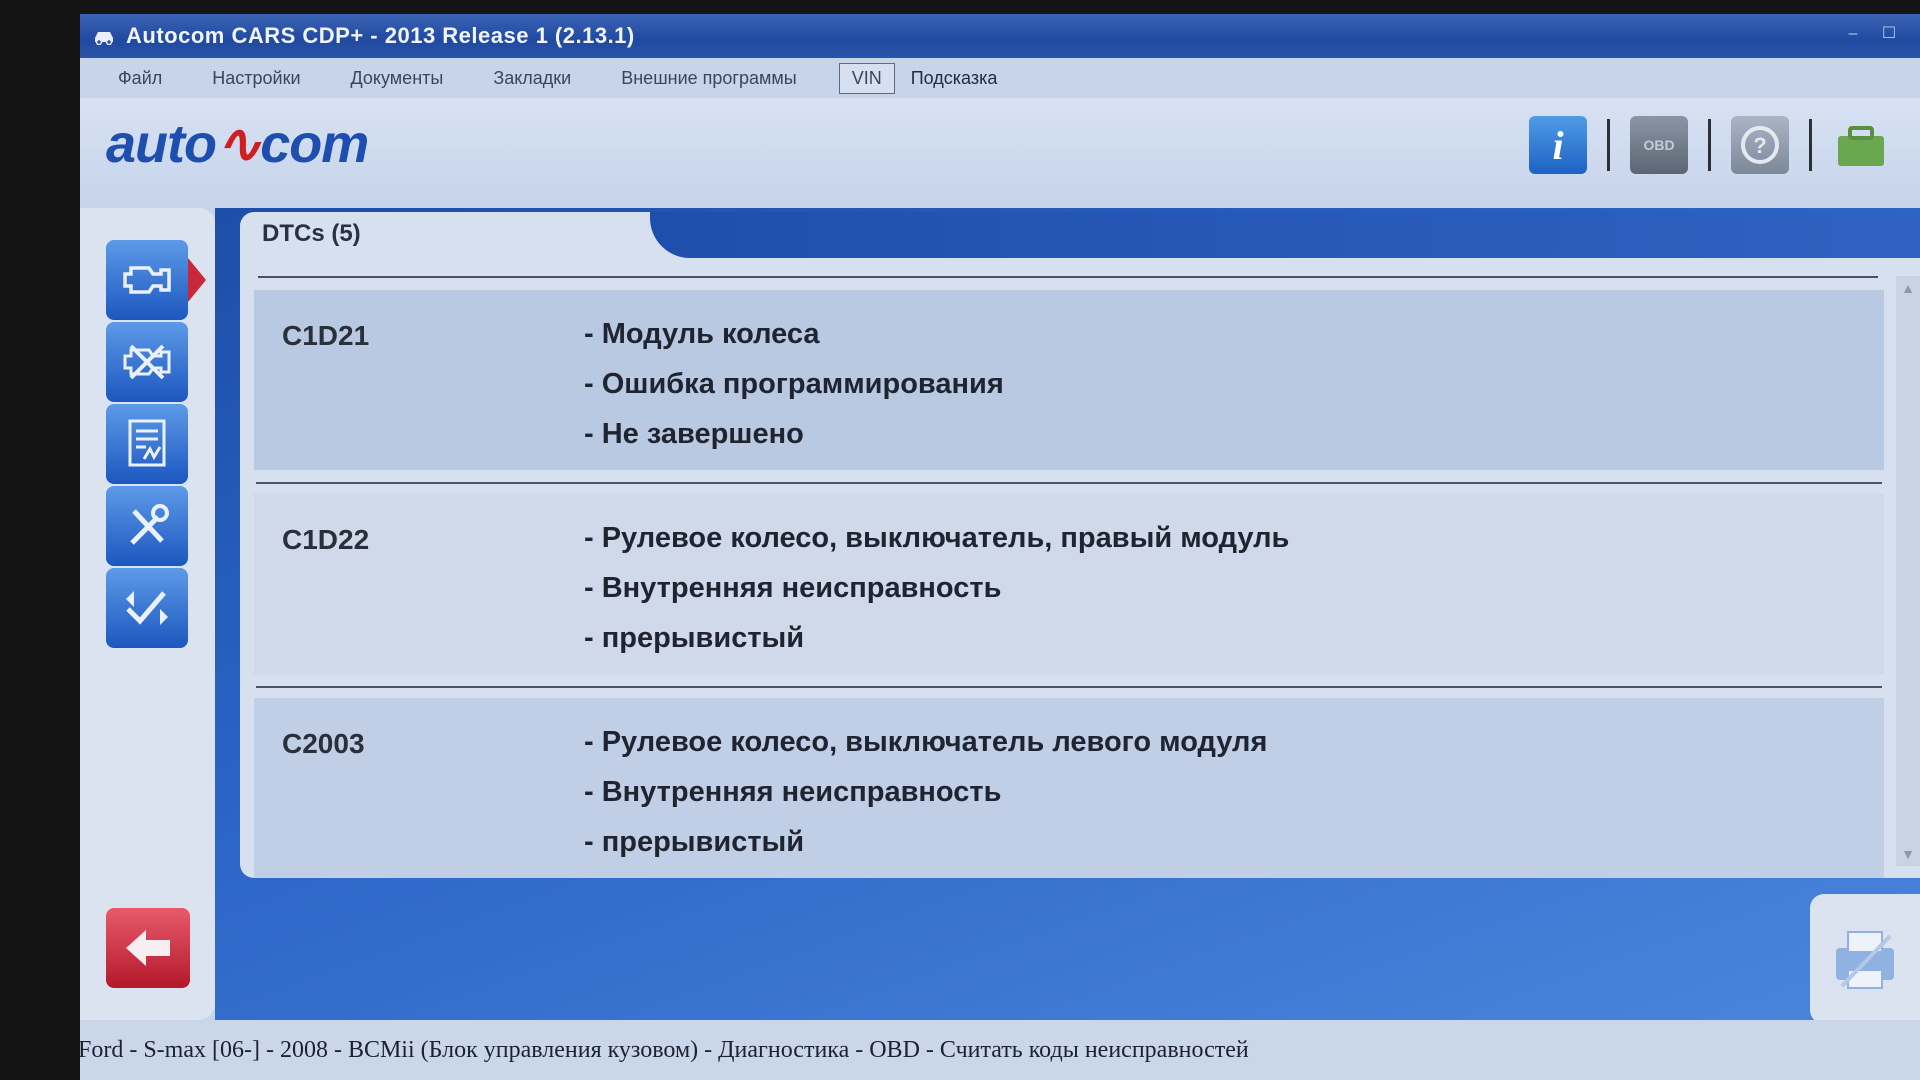 The image size is (1920, 1080). What do you see at coordinates (866, 78) in the screenshot?
I see `menu-vin: VIN` at bounding box center [866, 78].